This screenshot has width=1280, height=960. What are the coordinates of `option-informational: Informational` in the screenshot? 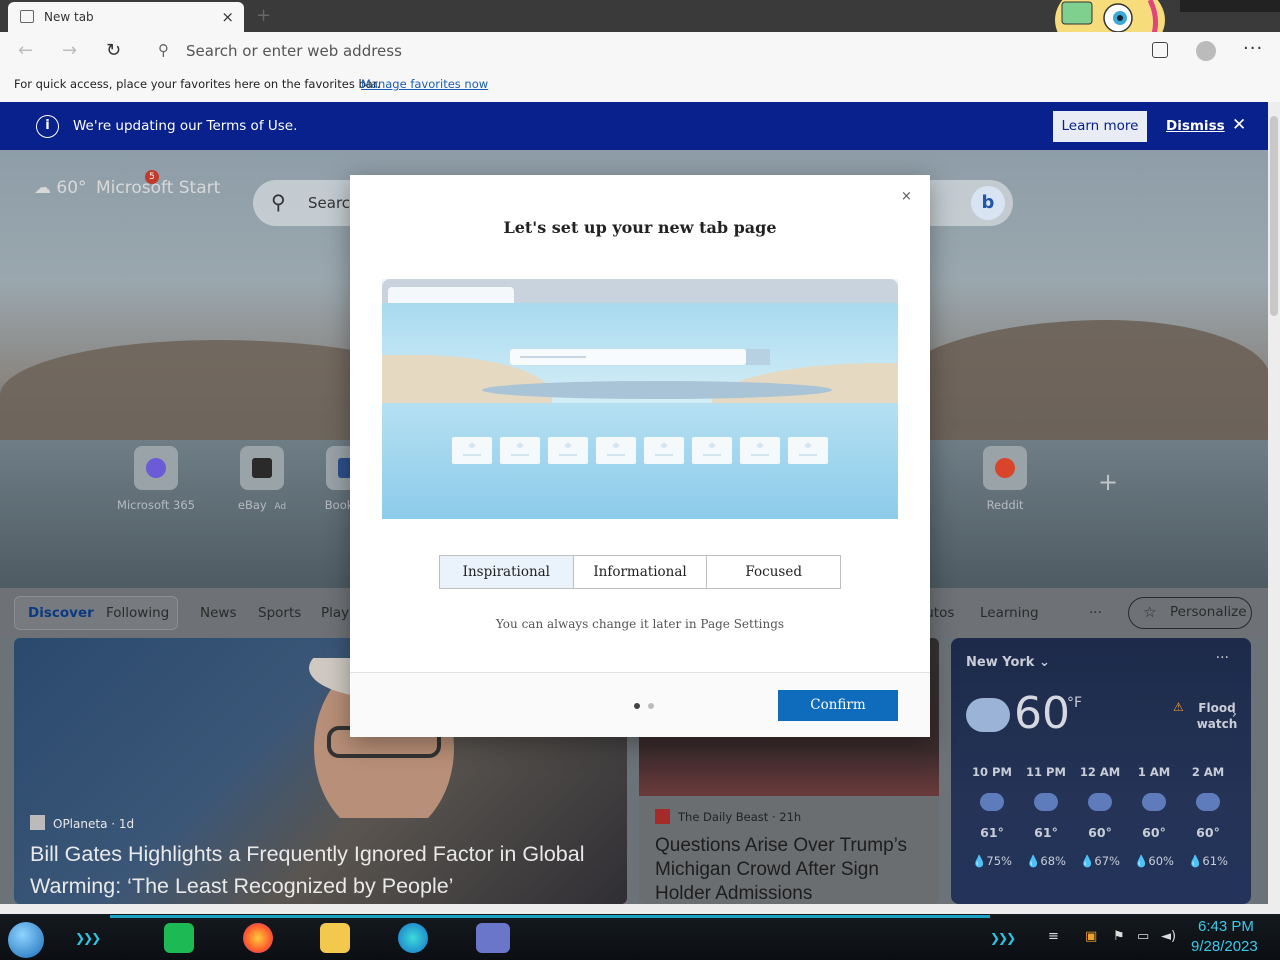 It's located at (641, 572).